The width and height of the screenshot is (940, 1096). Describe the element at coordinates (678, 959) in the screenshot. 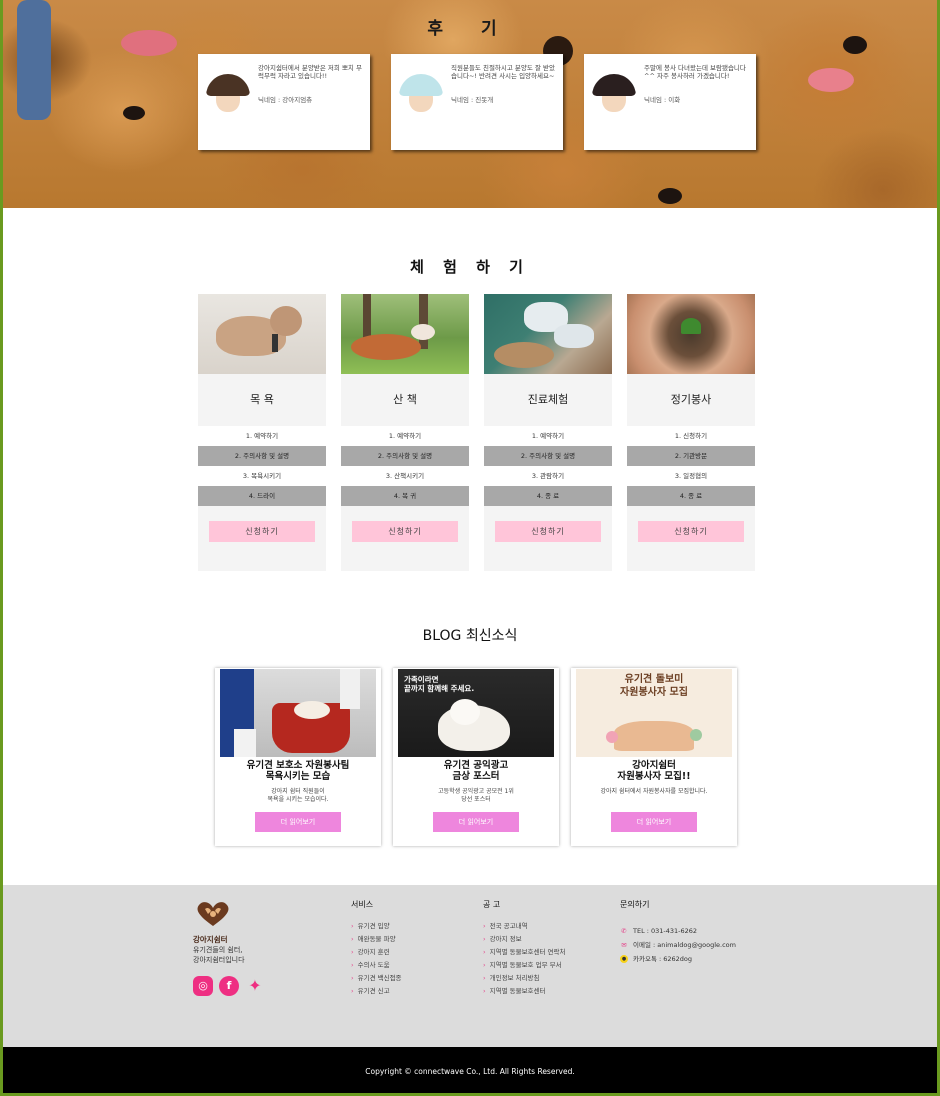

I see `contact-kakao: ● 카카오톡 : 6262dog` at that location.